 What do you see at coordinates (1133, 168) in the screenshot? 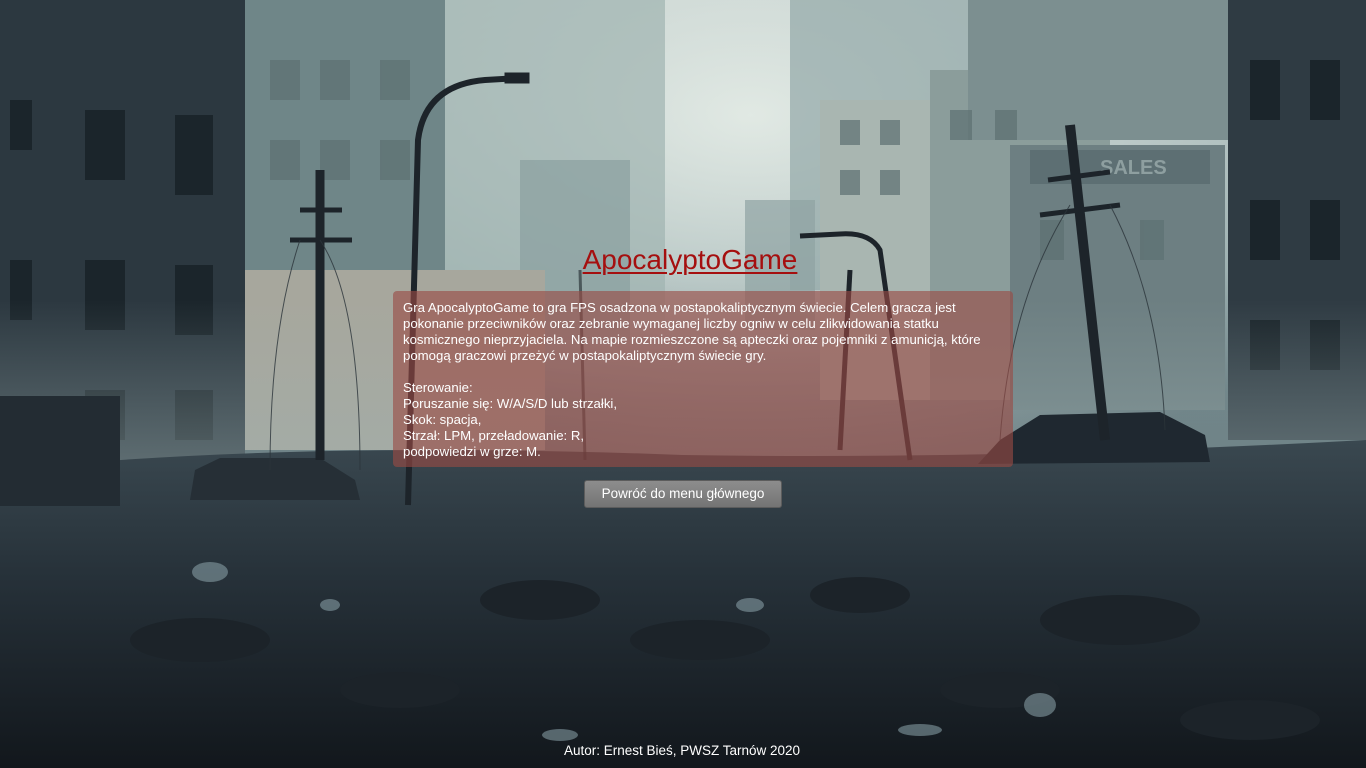
I see `sales-sign-text: SALES` at bounding box center [1133, 168].